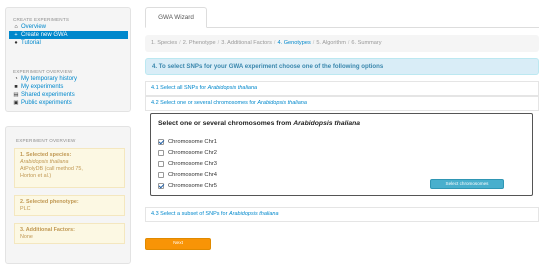 The width and height of the screenshot is (544, 278). What do you see at coordinates (161, 185) in the screenshot?
I see `chr5-checkbox` at bounding box center [161, 185].